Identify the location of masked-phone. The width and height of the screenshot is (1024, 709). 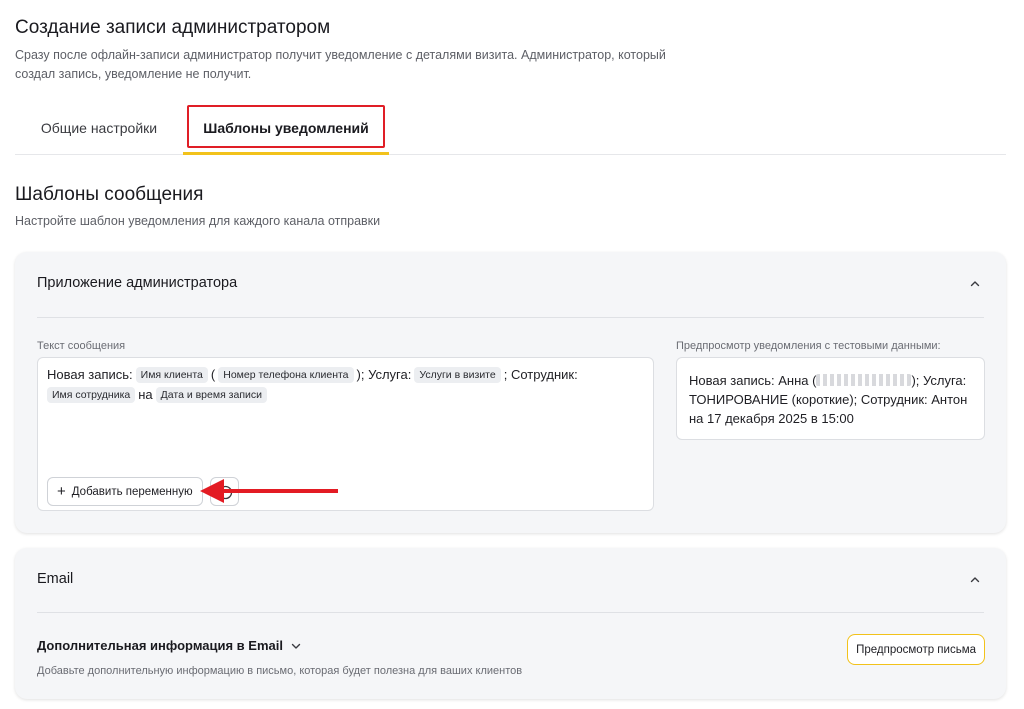
(864, 380).